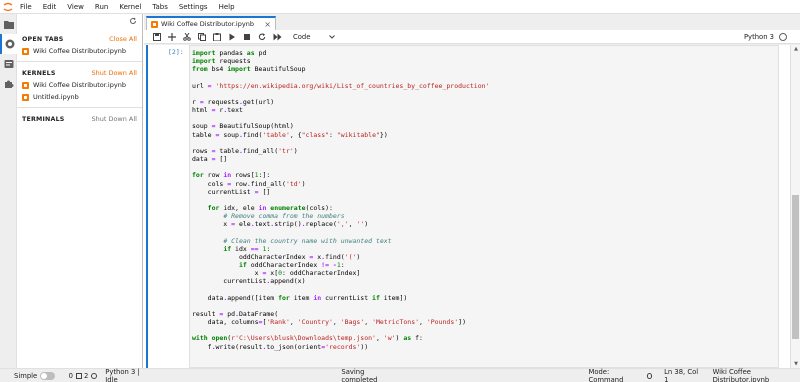 Image resolution: width=800 pixels, height=382 pixels. Describe the element at coordinates (606, 374) in the screenshot. I see `notebook-mode: Mode: Command` at that location.